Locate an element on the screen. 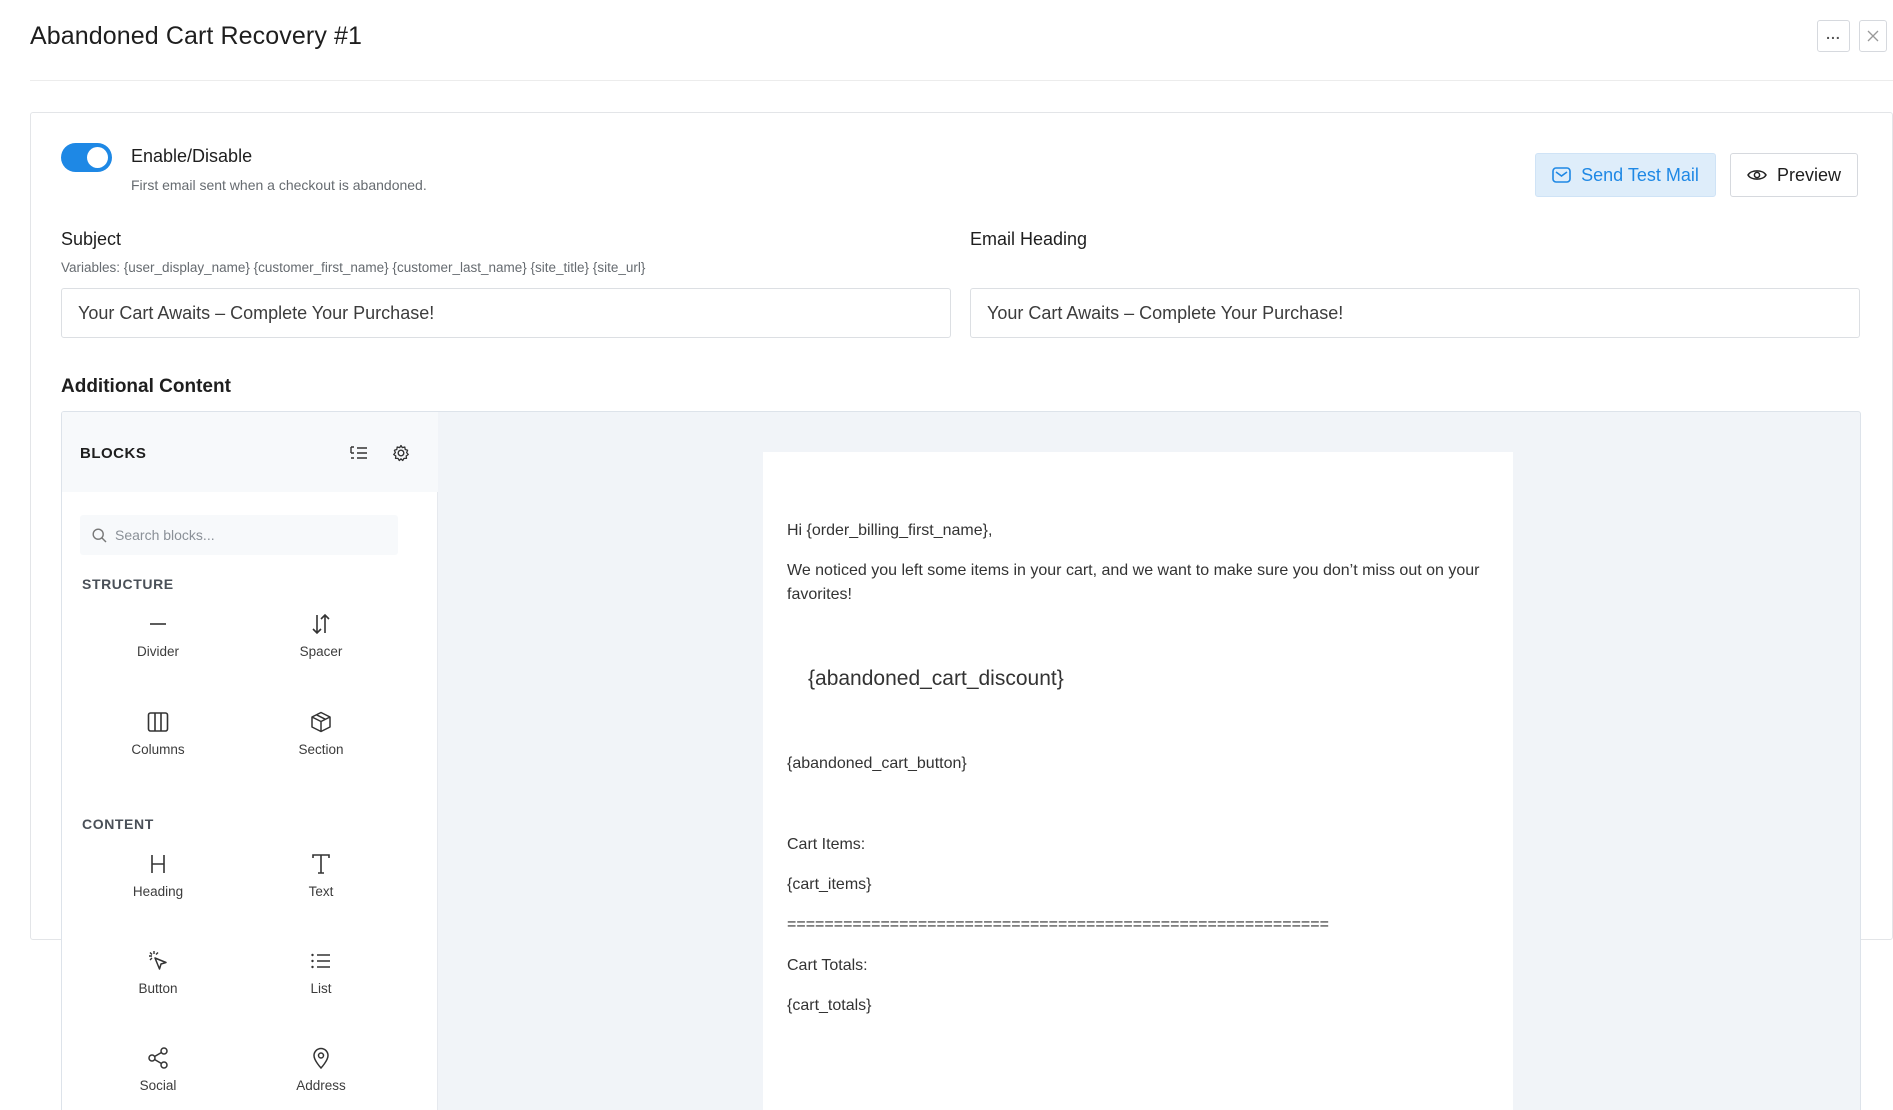  block-section: Section is located at coordinates (321, 750).